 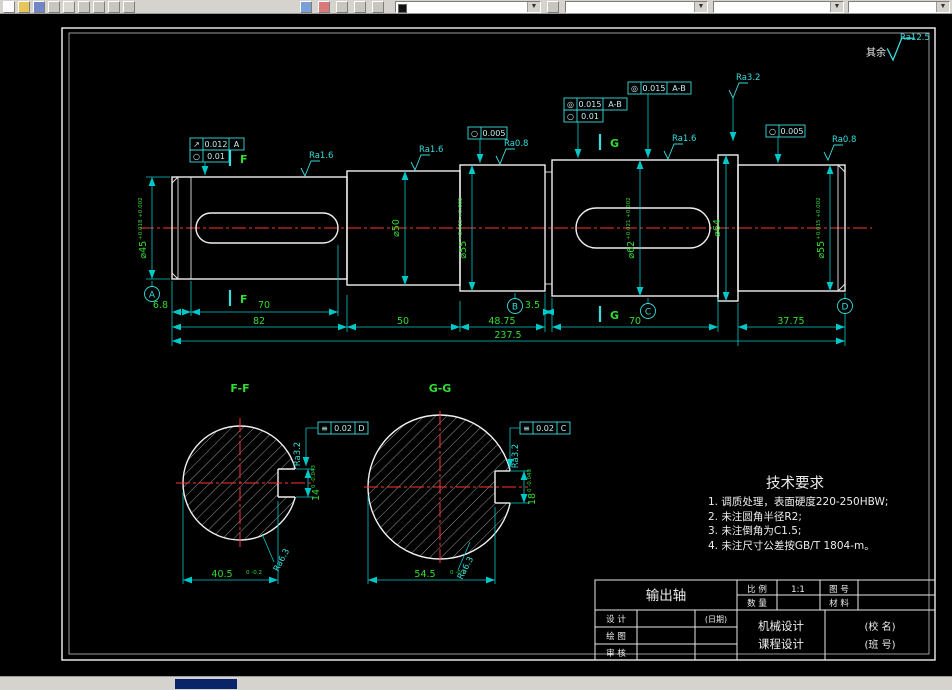 What do you see at coordinates (757, 603) in the screenshot?
I see `svg-text: 数 量` at bounding box center [757, 603].